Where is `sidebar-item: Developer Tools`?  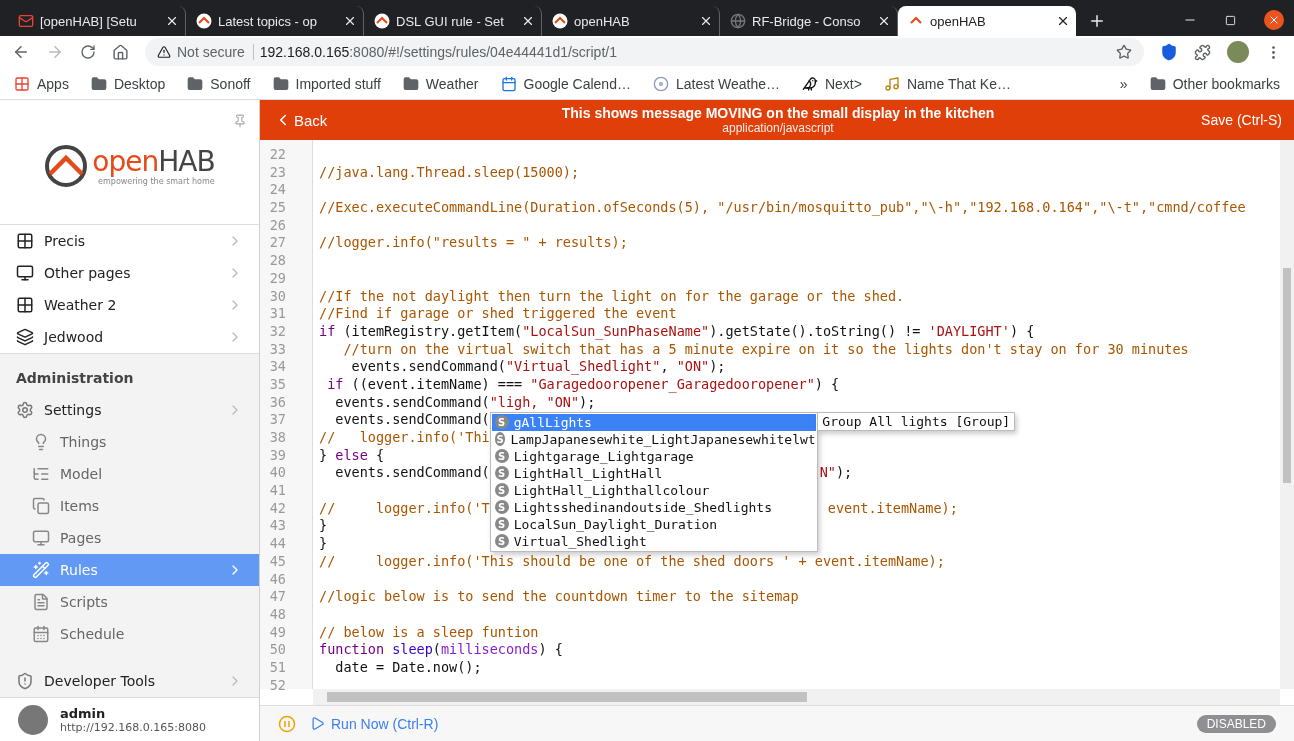 sidebar-item: Developer Tools is located at coordinates (129, 681).